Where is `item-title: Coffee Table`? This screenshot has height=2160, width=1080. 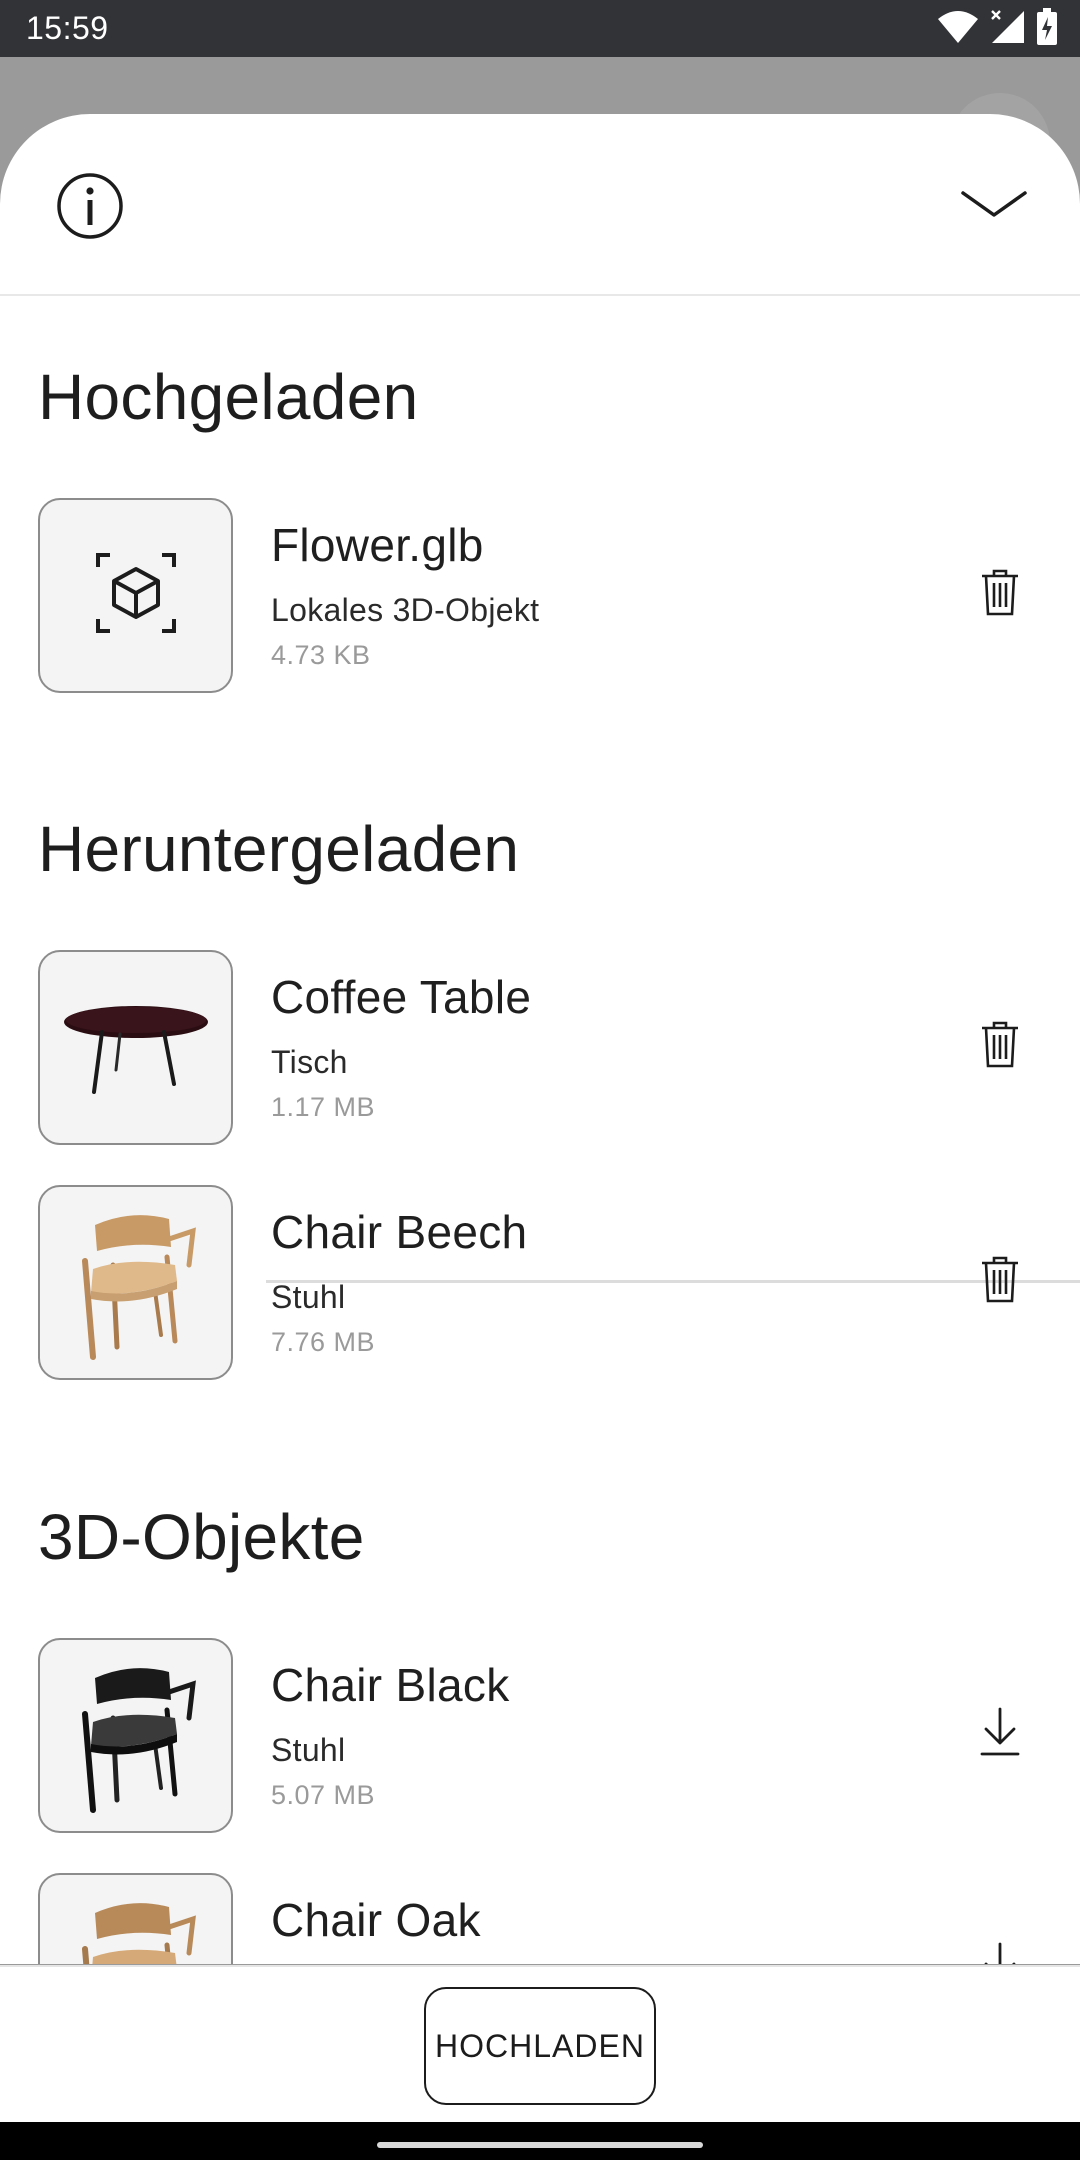
item-title: Coffee Table is located at coordinates (401, 997).